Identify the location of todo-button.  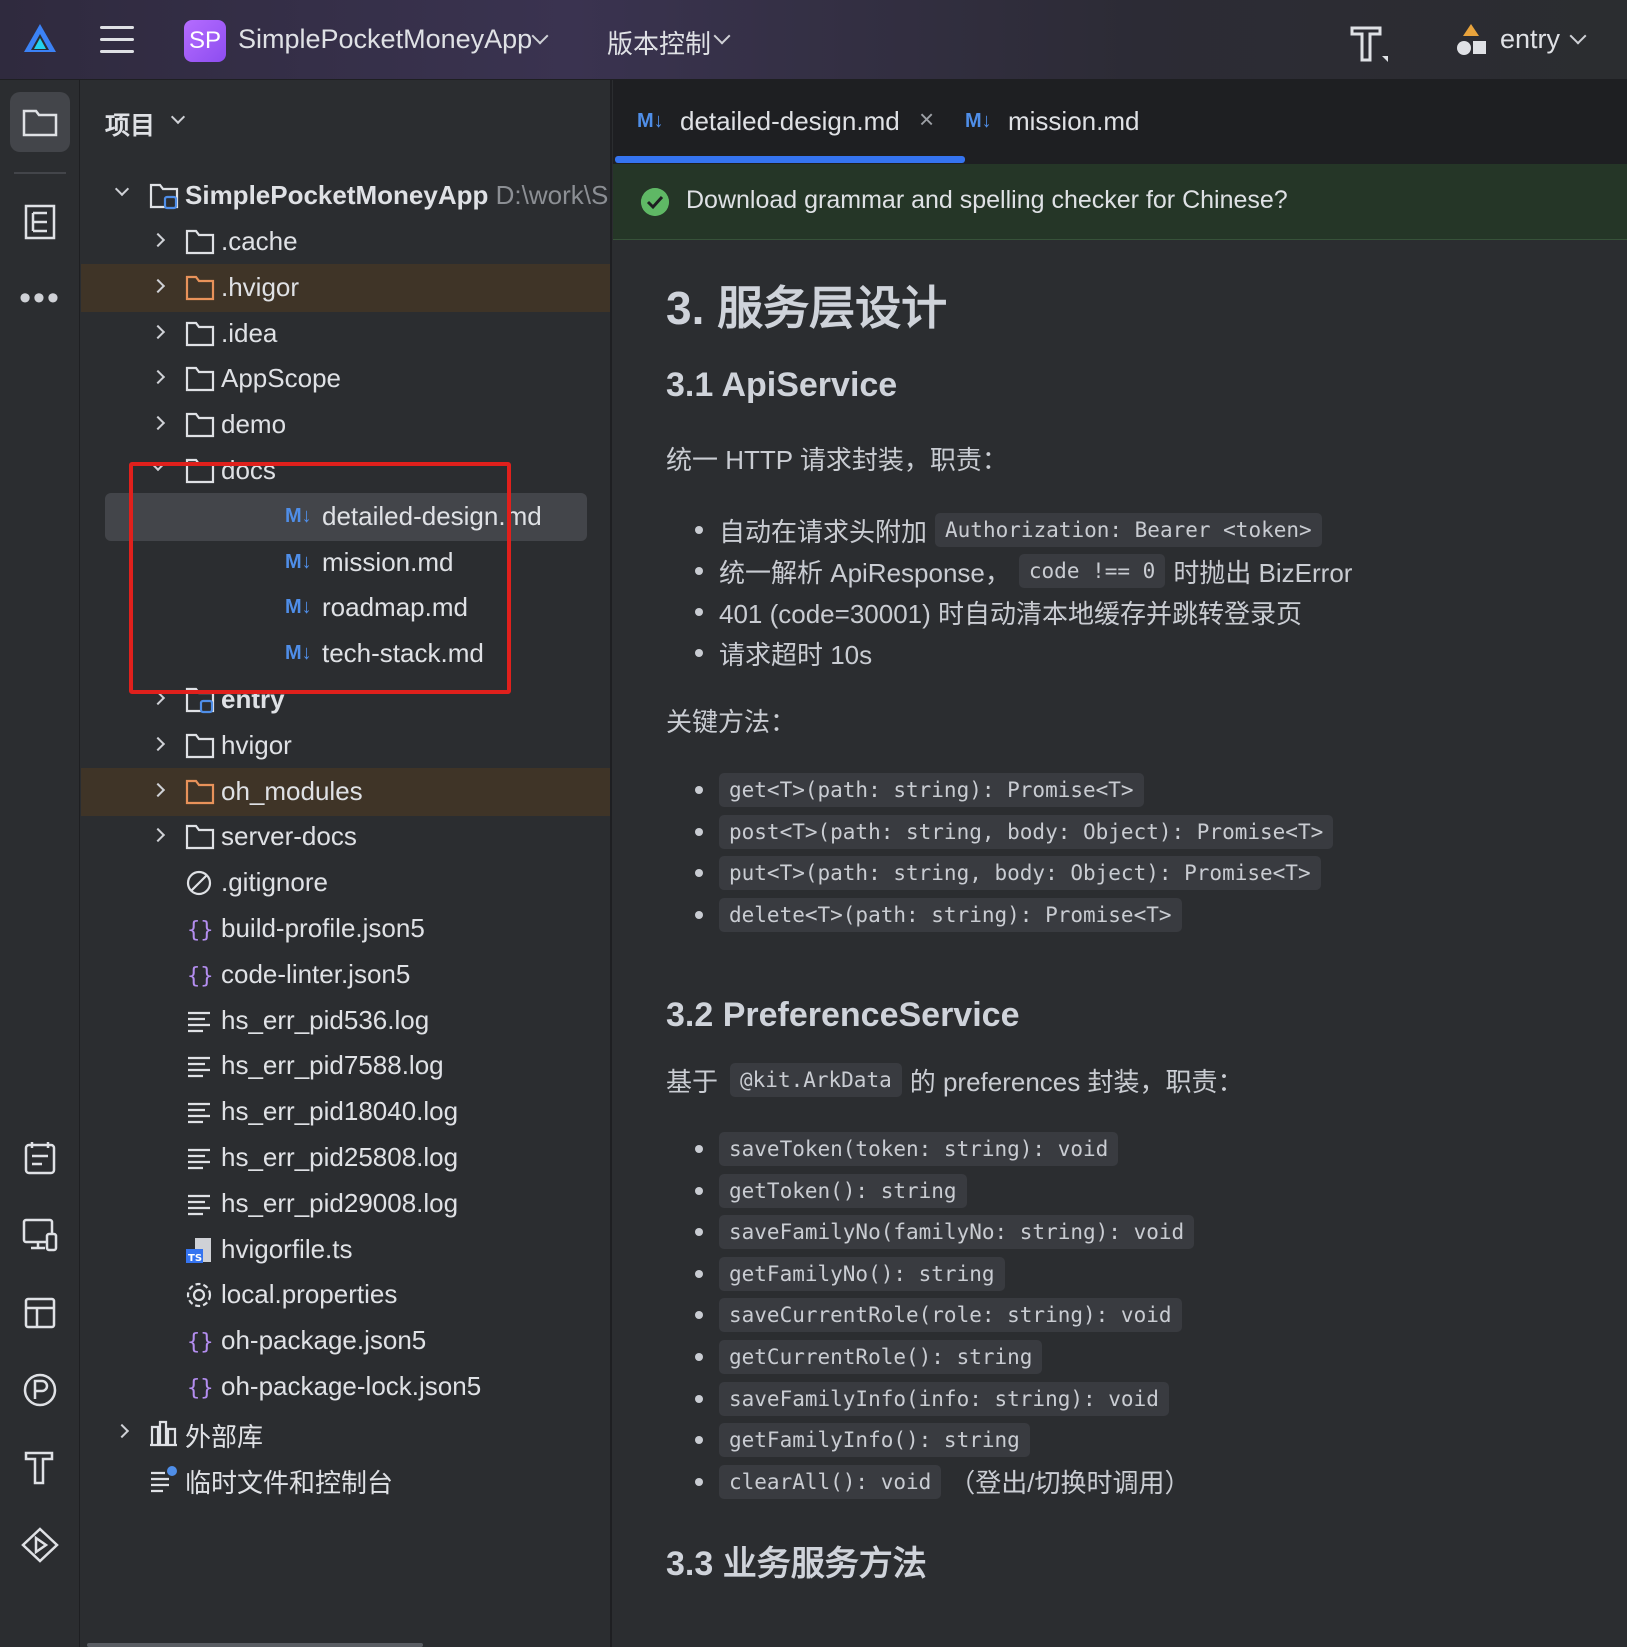
(40, 1158).